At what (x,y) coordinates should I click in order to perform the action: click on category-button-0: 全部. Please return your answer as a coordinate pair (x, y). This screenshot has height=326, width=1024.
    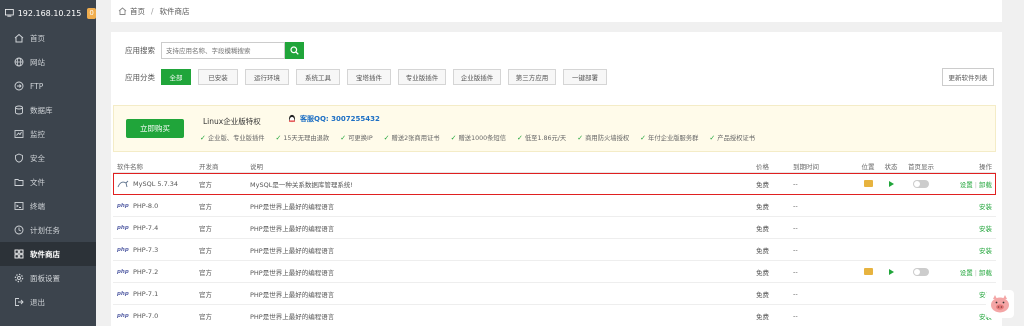
    Looking at the image, I should click on (176, 77).